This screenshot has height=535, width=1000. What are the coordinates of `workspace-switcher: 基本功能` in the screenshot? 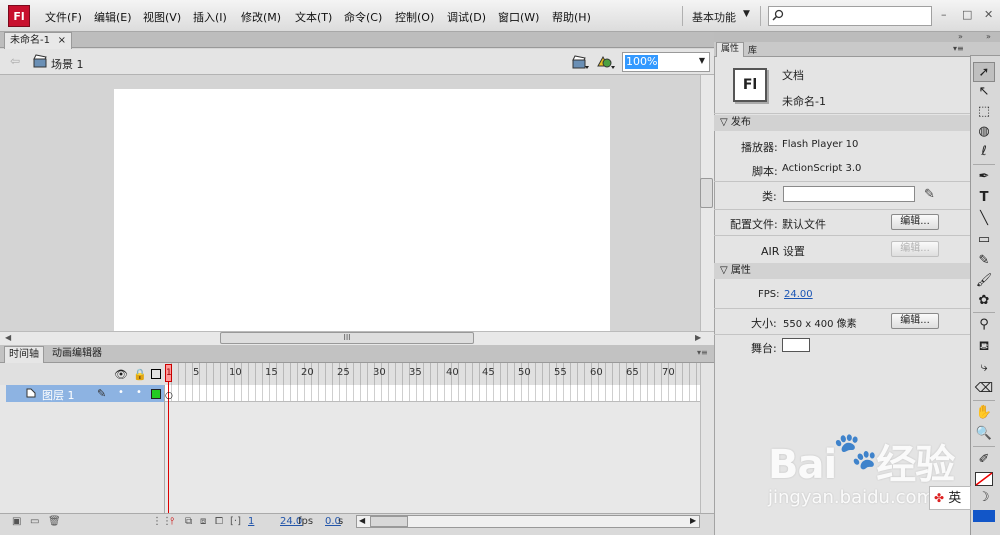 It's located at (714, 17).